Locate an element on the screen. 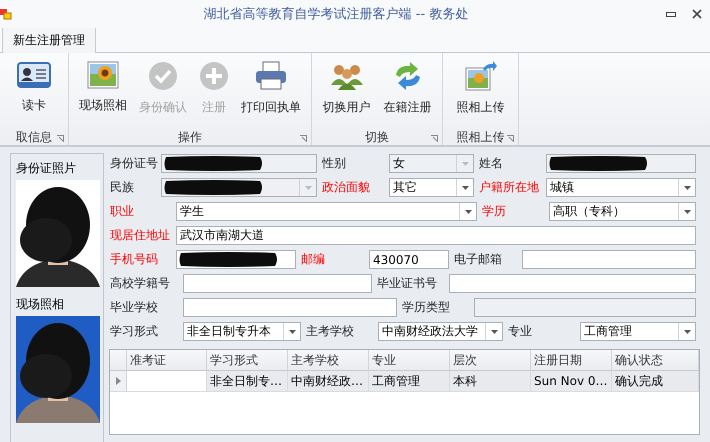  table-cell: 确认完成 is located at coordinates (655, 381).